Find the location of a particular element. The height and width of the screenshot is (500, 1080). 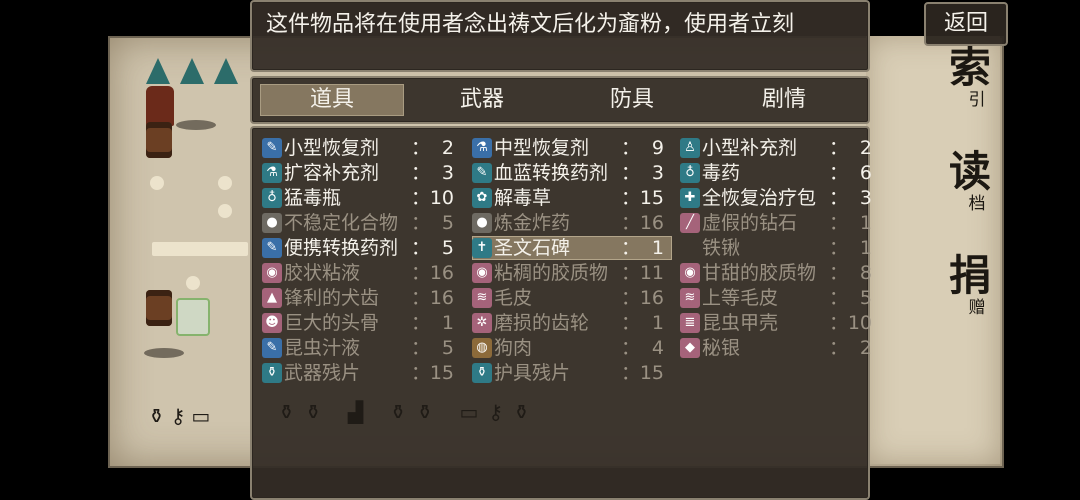

load-sub-label: 档 is located at coordinates (977, 204).